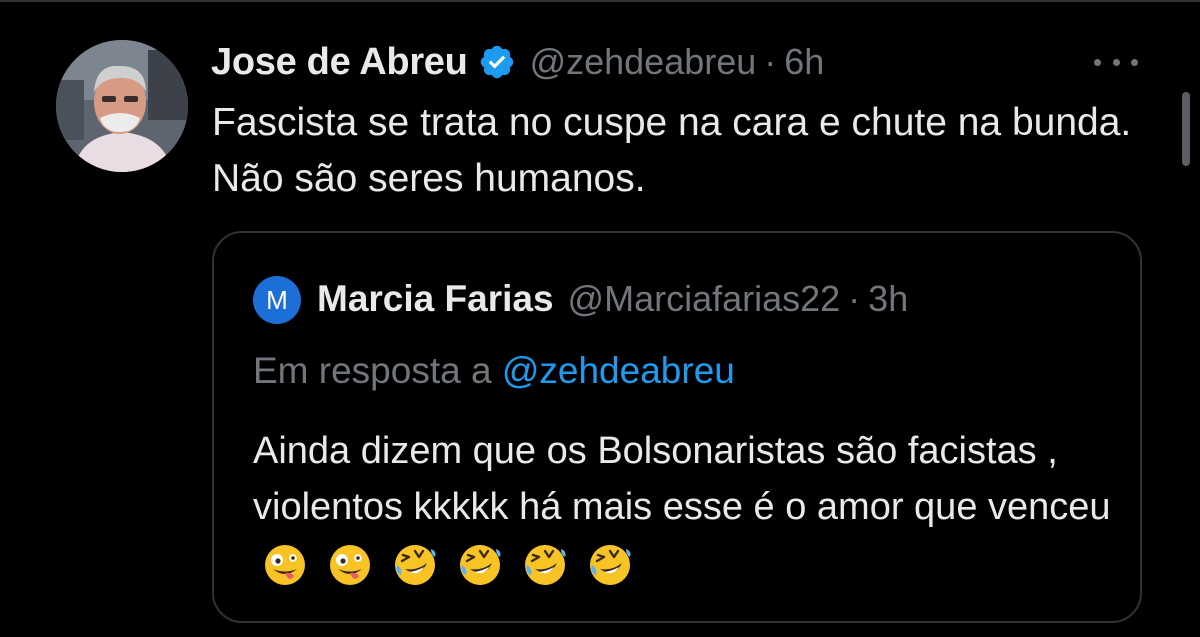 This screenshot has width=1200, height=637. Describe the element at coordinates (600, 1) in the screenshot. I see `top-divider` at that location.